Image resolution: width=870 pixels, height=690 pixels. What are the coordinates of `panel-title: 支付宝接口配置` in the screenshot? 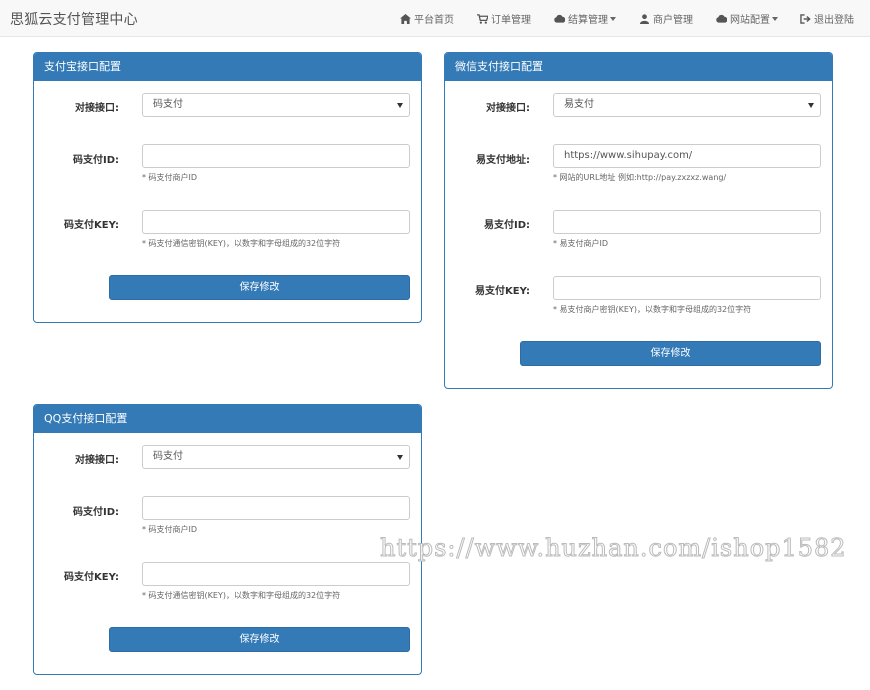 It's located at (227, 67).